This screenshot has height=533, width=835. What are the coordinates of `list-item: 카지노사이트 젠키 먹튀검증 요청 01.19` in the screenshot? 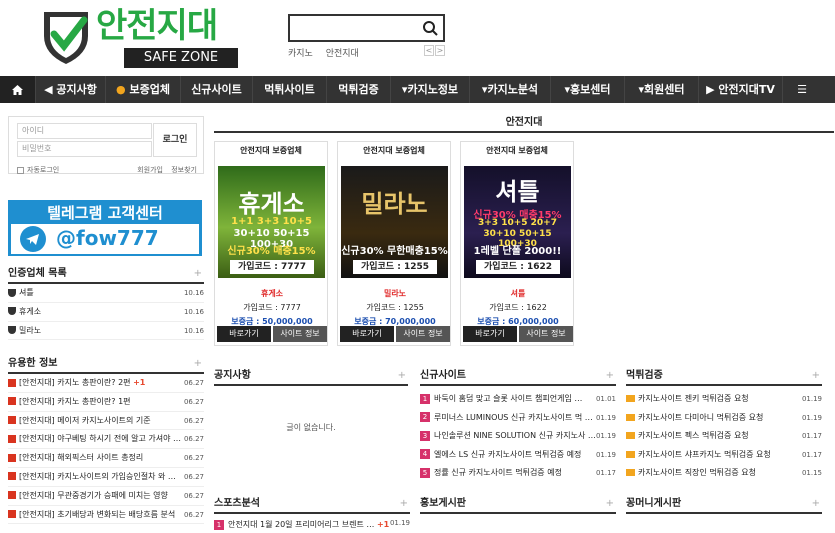 It's located at (724, 399).